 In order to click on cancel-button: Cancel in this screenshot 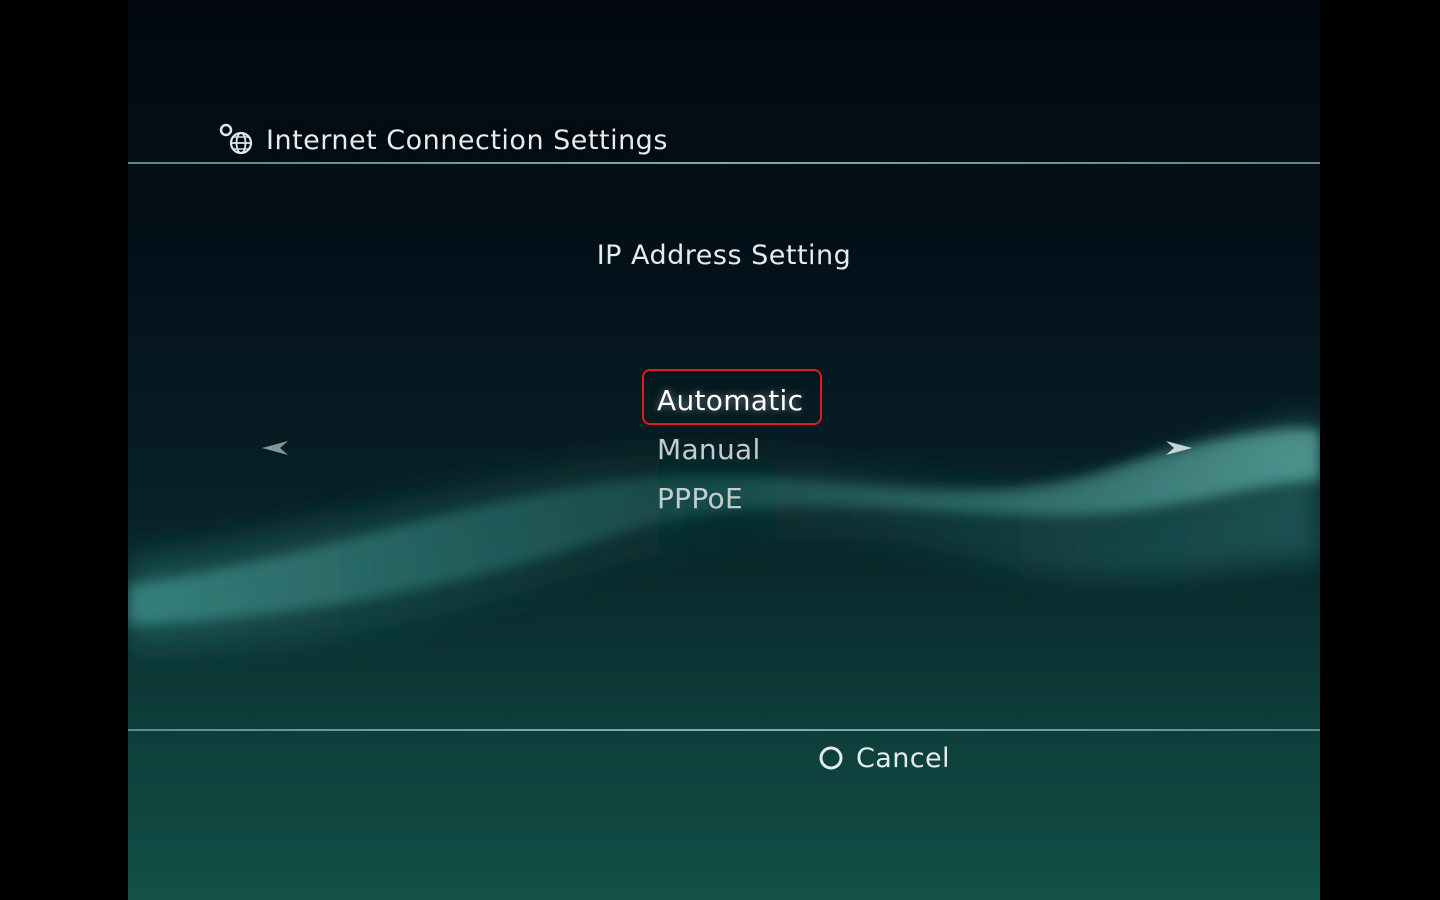, I will do `click(884, 758)`.